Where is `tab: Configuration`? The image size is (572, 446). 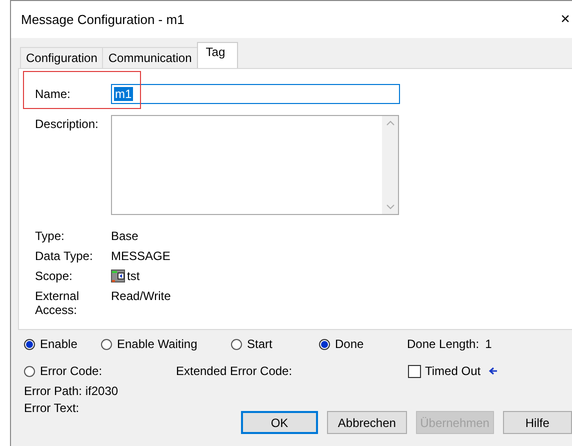 tab: Configuration is located at coordinates (62, 57).